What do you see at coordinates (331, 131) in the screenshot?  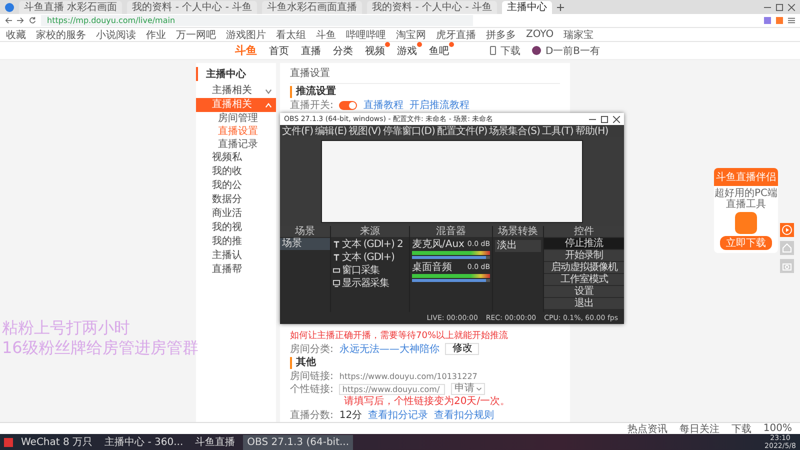 I see `menu-item: 编辑(E)` at bounding box center [331, 131].